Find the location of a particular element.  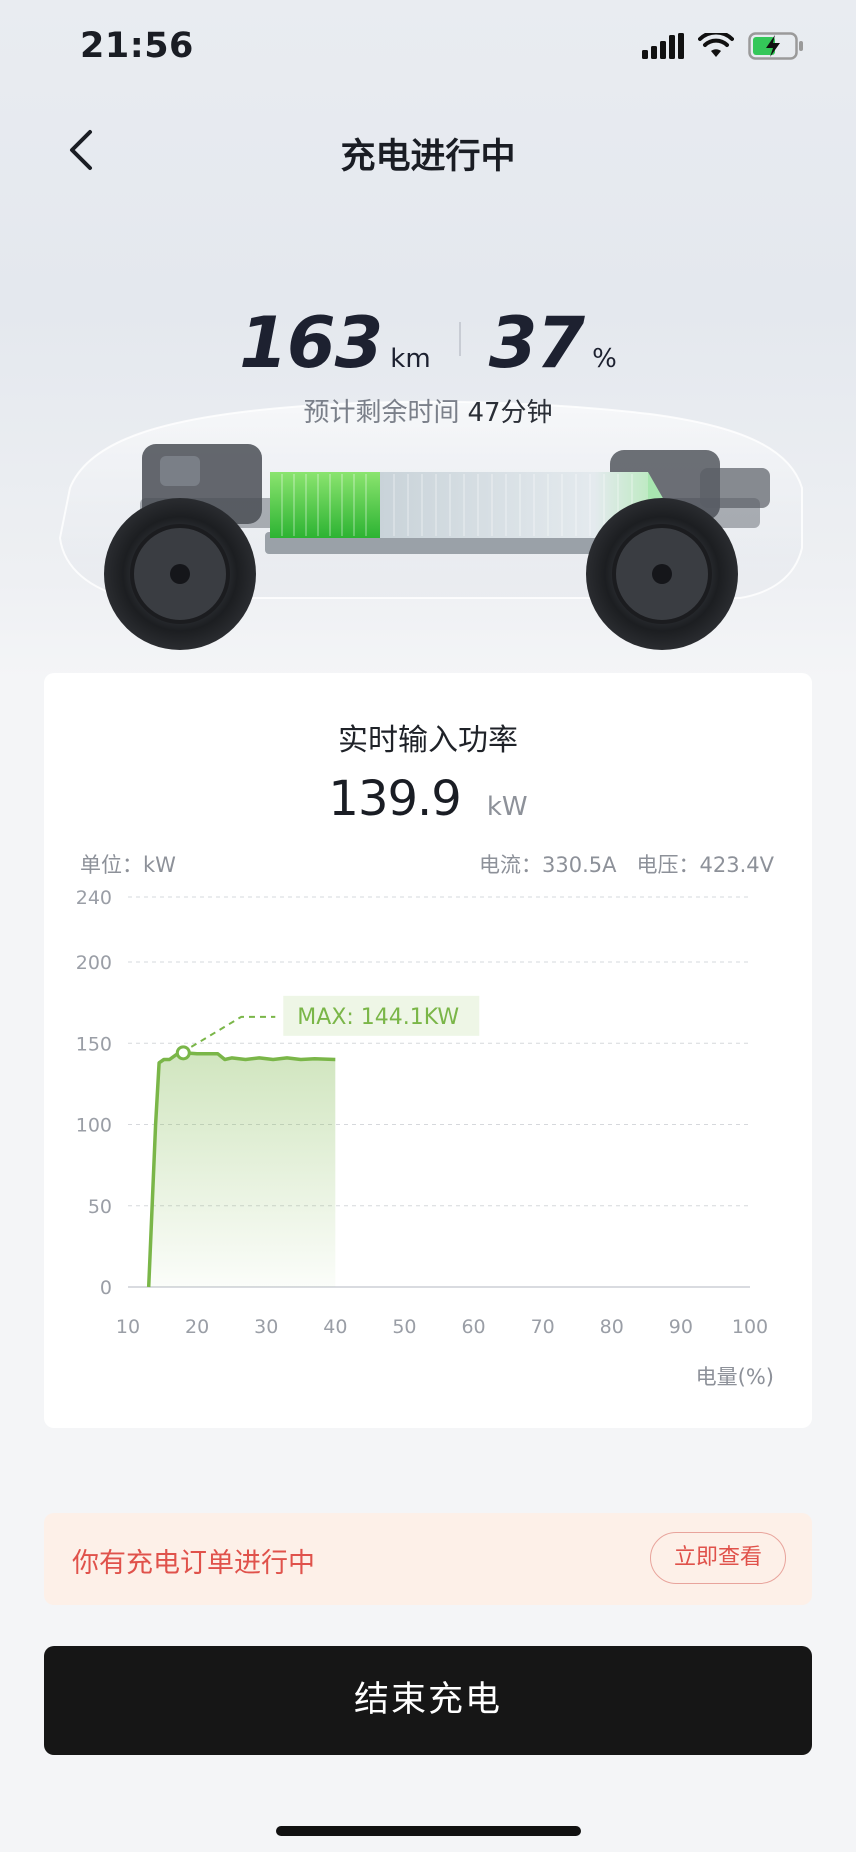

range-soc-row: 163 km 37 % is located at coordinates (428, 343).